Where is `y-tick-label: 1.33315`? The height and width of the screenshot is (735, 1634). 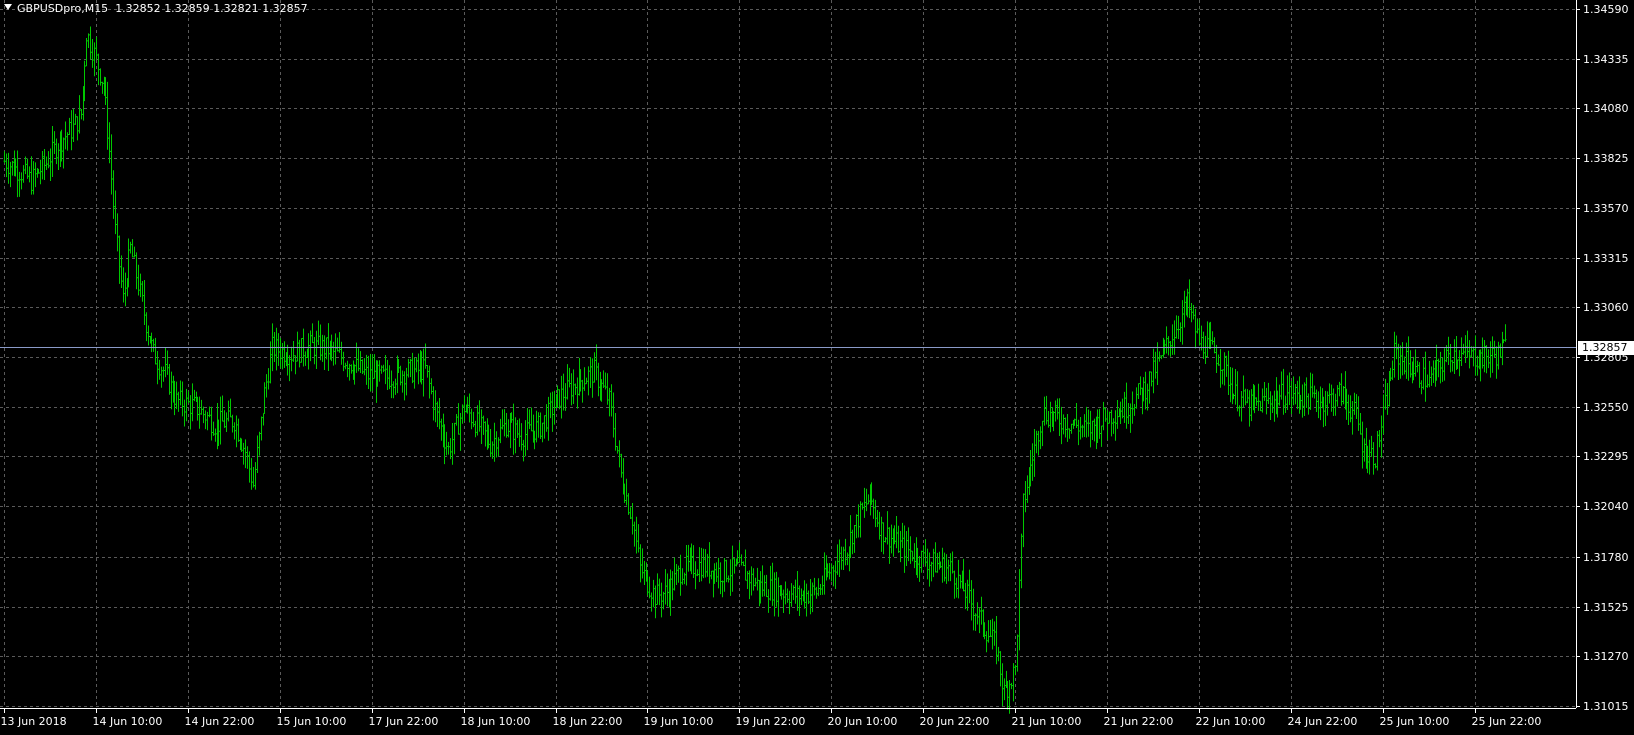 y-tick-label: 1.33315 is located at coordinates (1606, 258).